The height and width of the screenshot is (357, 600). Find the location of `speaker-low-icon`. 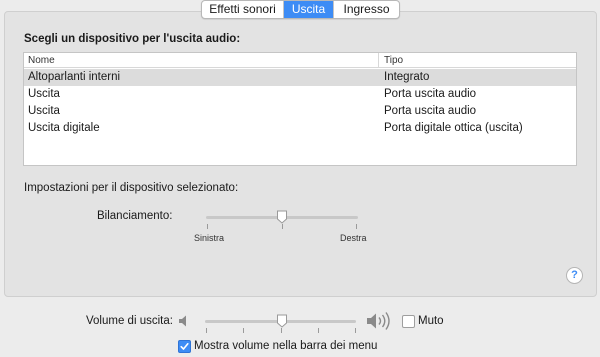

speaker-low-icon is located at coordinates (182, 321).